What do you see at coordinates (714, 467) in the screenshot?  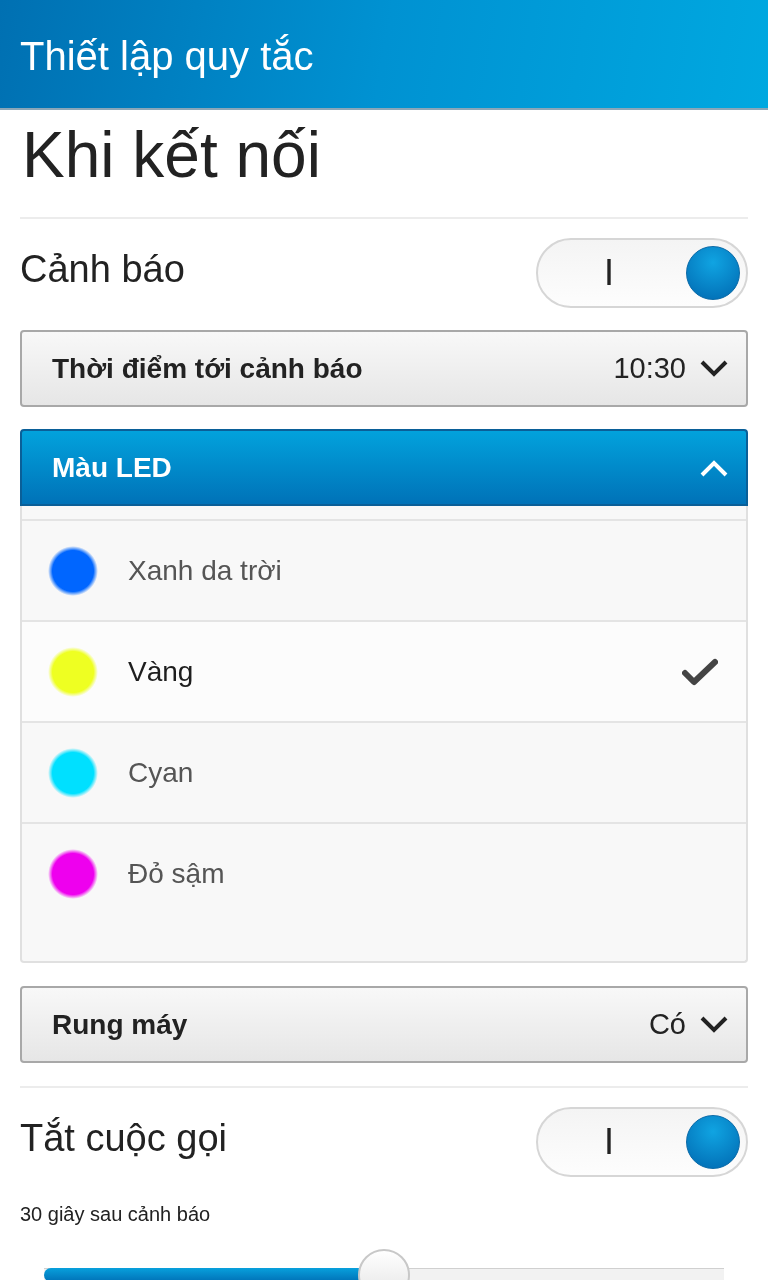 I see `chevron-up-icon` at bounding box center [714, 467].